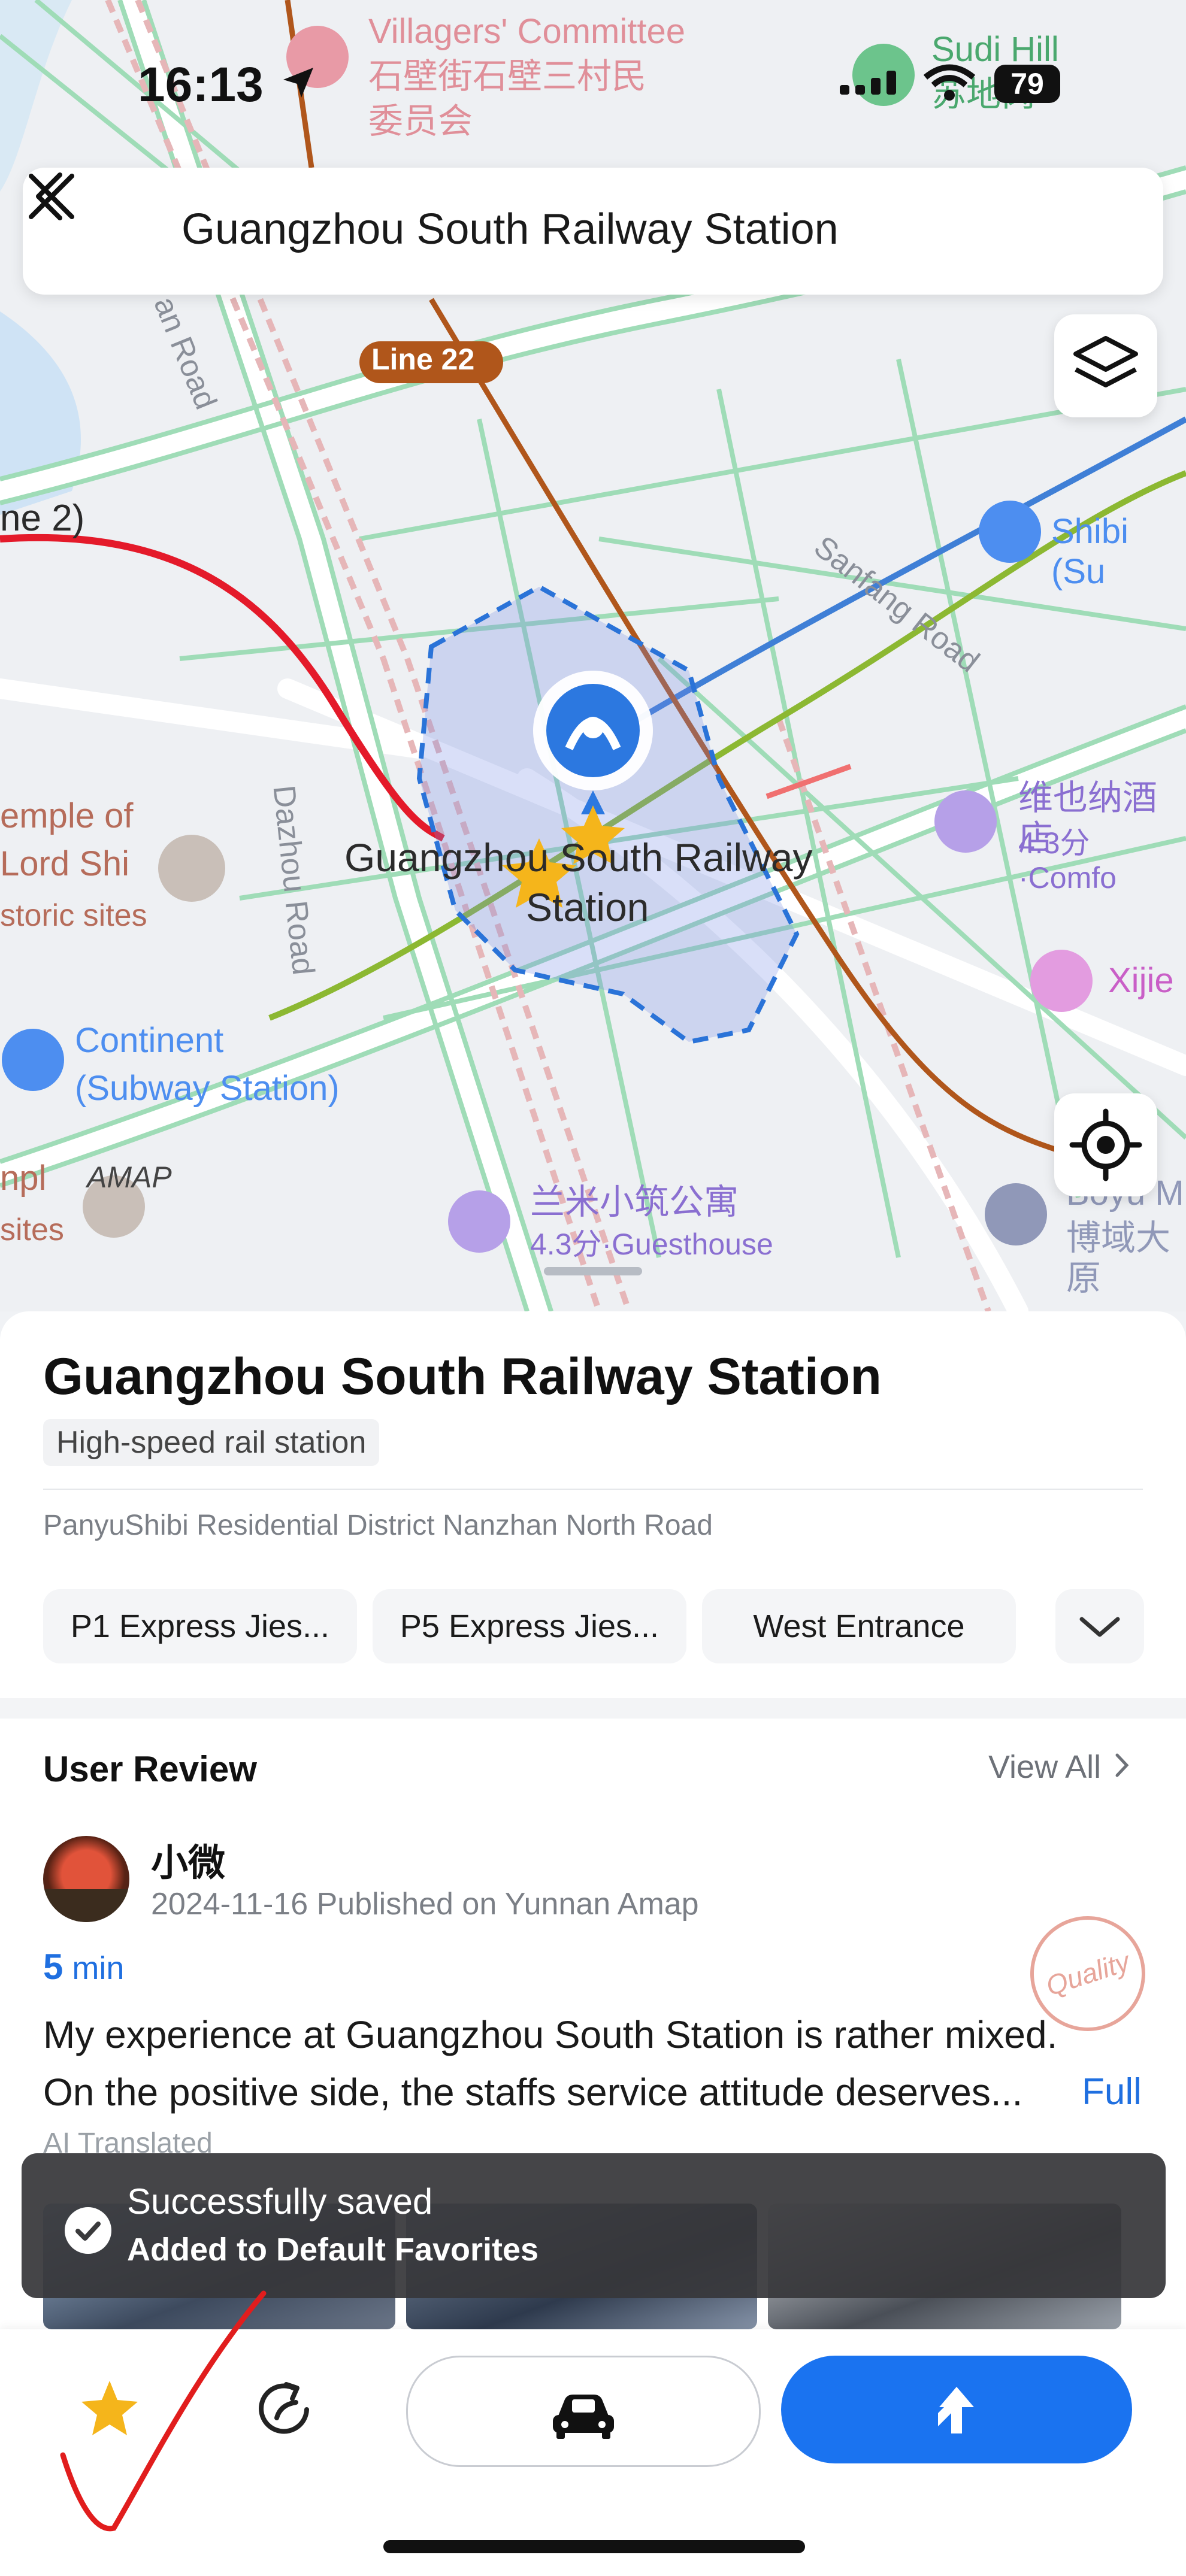  I want to click on map-label-lanmi: 兰米小筑公寓, so click(634, 1202).